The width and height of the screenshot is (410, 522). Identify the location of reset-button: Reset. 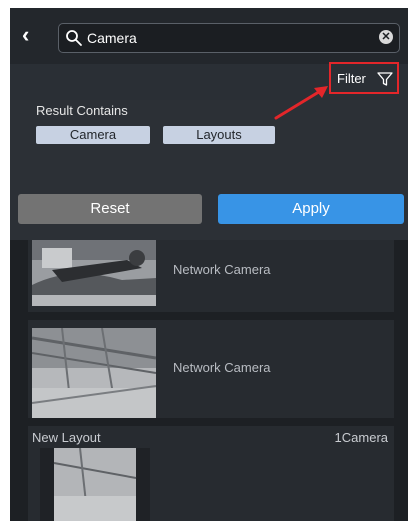
(110, 209).